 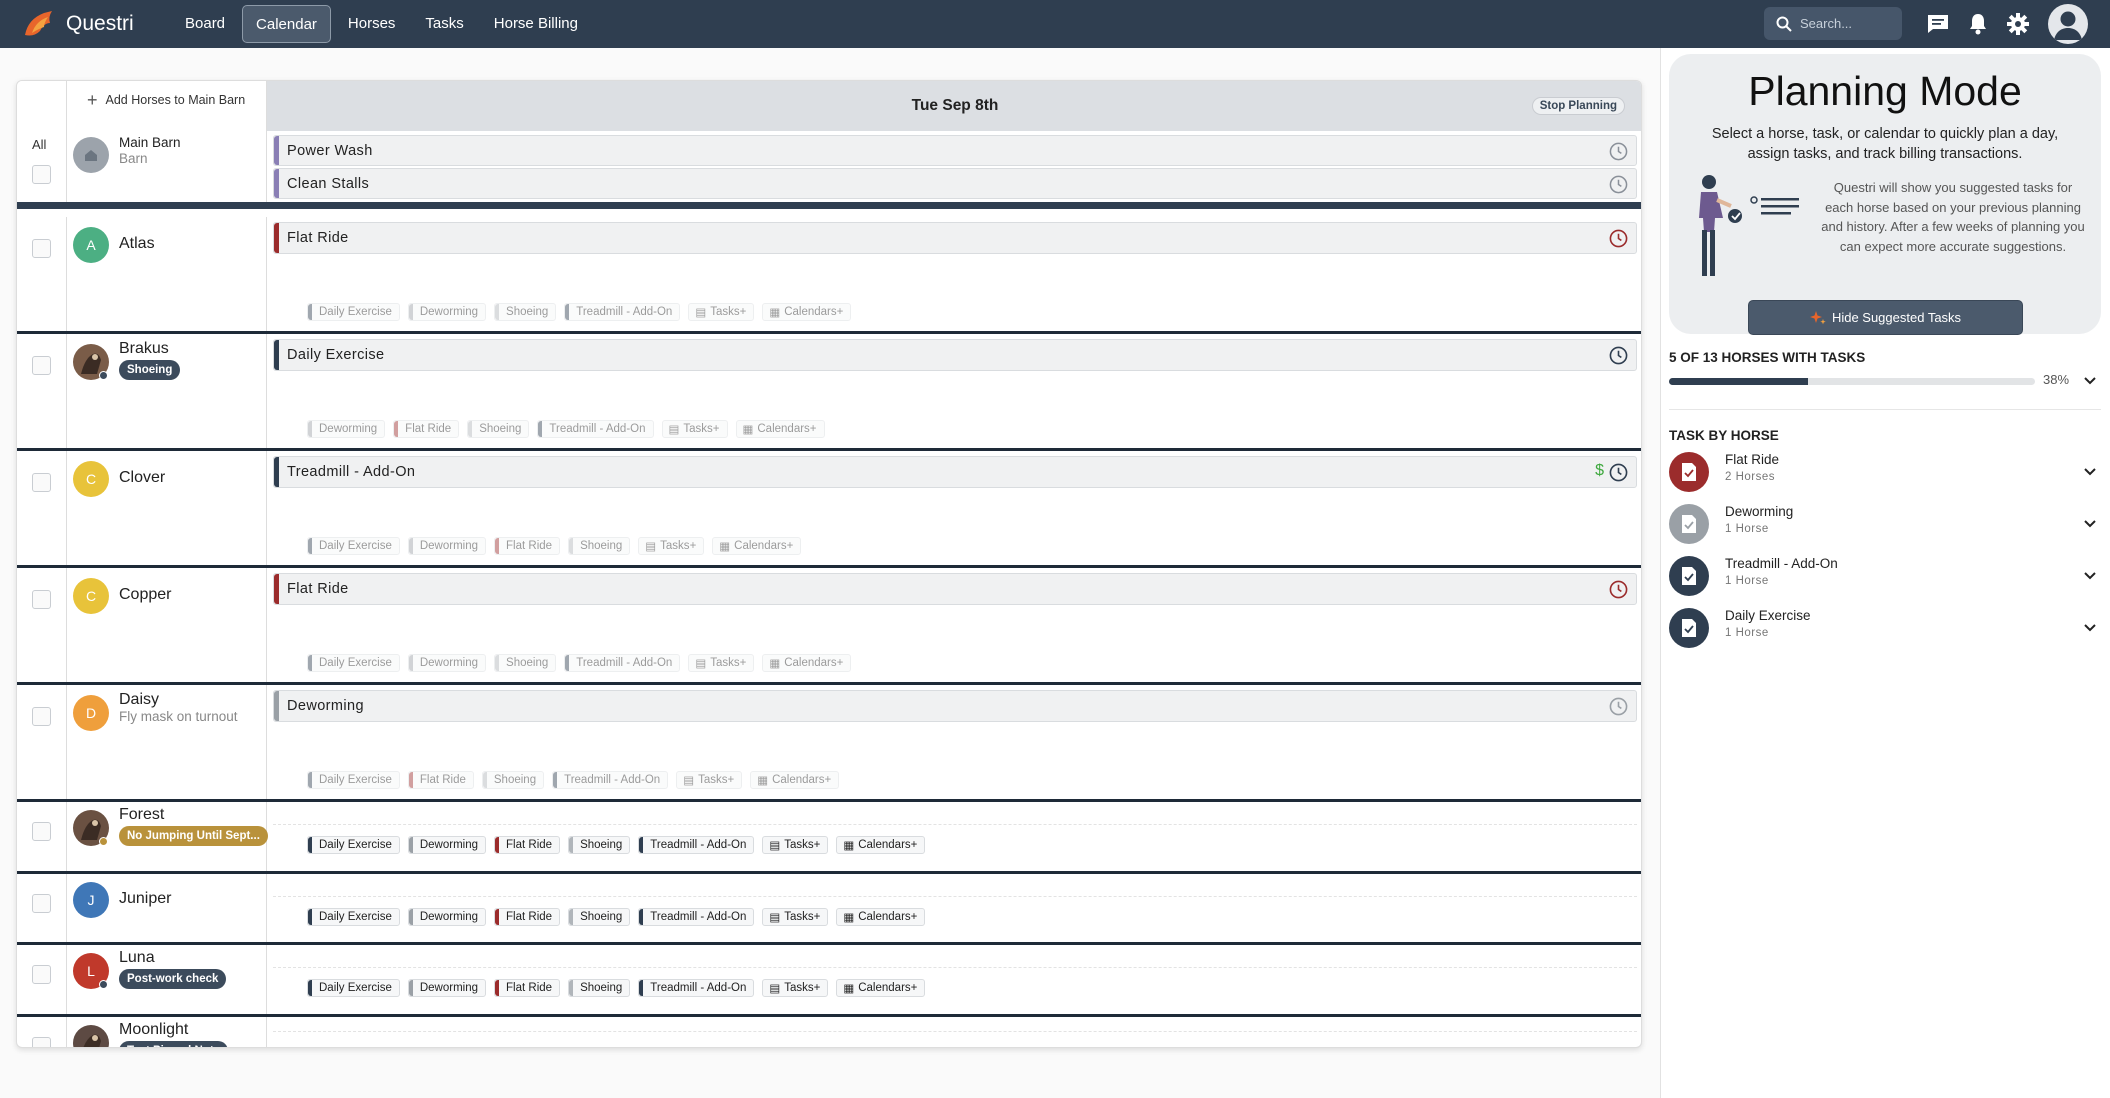 What do you see at coordinates (955, 150) in the screenshot?
I see `task-power-wash: Power Wash` at bounding box center [955, 150].